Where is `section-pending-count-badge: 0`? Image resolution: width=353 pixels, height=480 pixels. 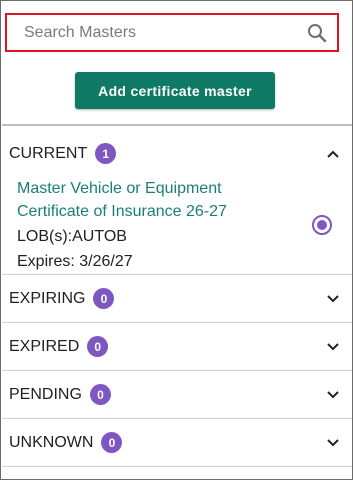 section-pending-count-badge: 0 is located at coordinates (100, 394).